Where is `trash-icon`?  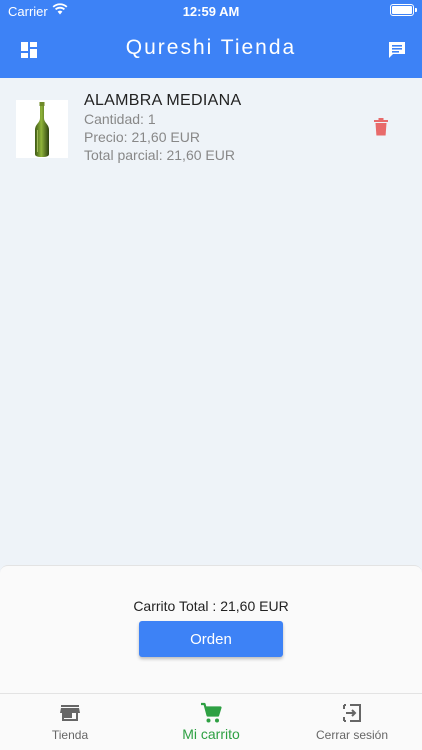 trash-icon is located at coordinates (381, 127).